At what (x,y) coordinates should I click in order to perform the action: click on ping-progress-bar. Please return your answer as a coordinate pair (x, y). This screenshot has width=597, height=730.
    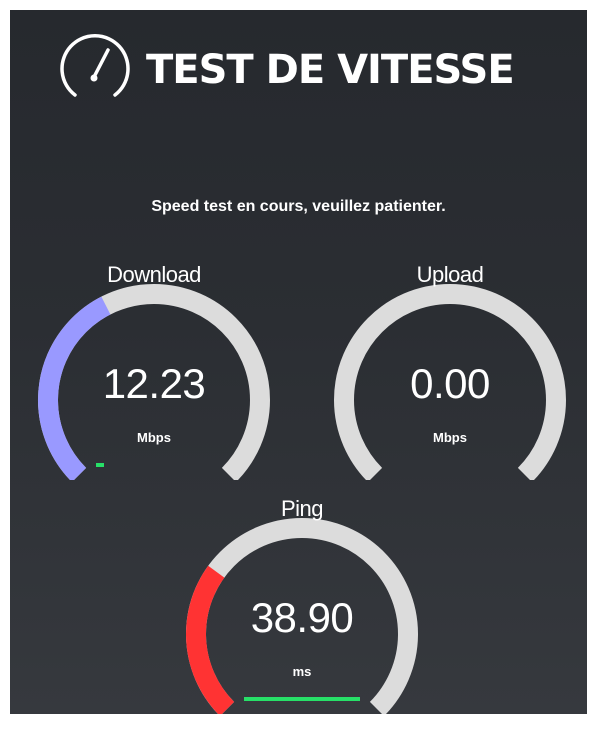
    Looking at the image, I should click on (302, 699).